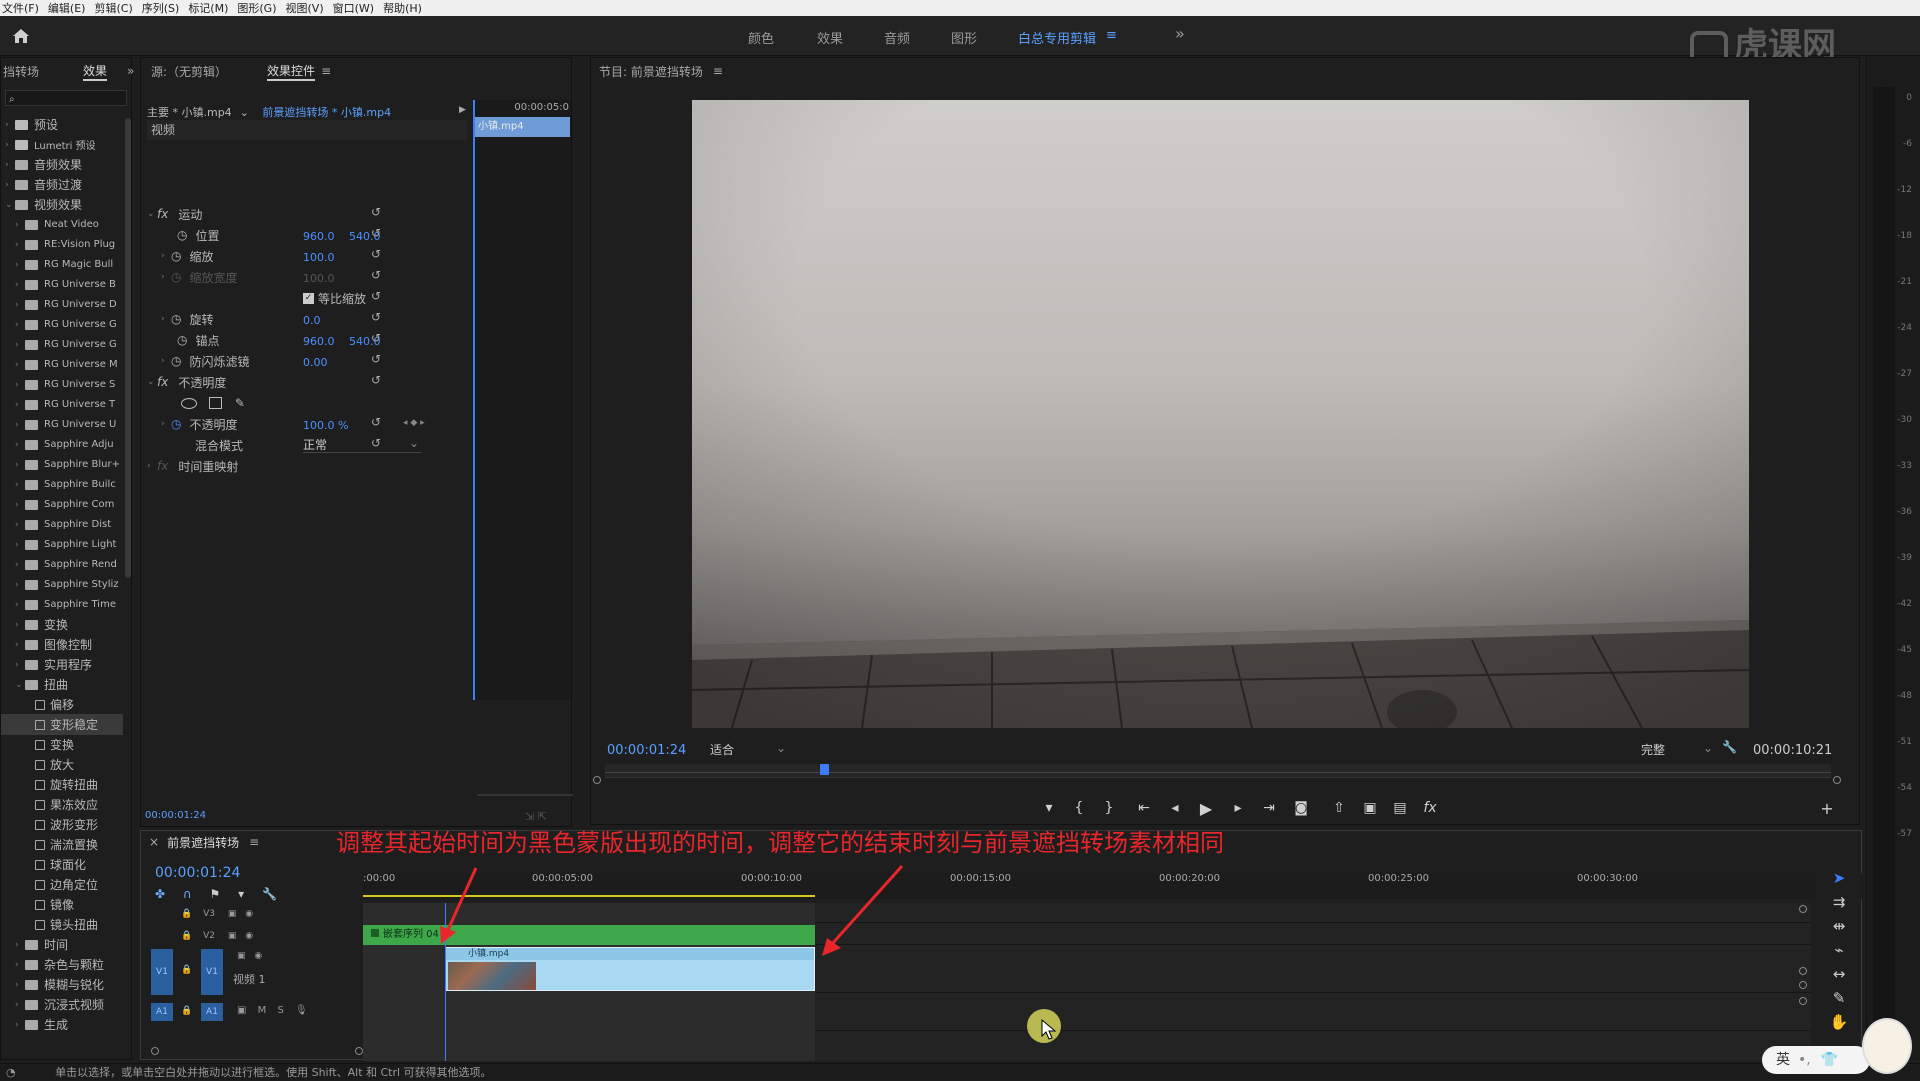  What do you see at coordinates (197, 873) in the screenshot?
I see `timeline-timecode: 00:00:01:24` at bounding box center [197, 873].